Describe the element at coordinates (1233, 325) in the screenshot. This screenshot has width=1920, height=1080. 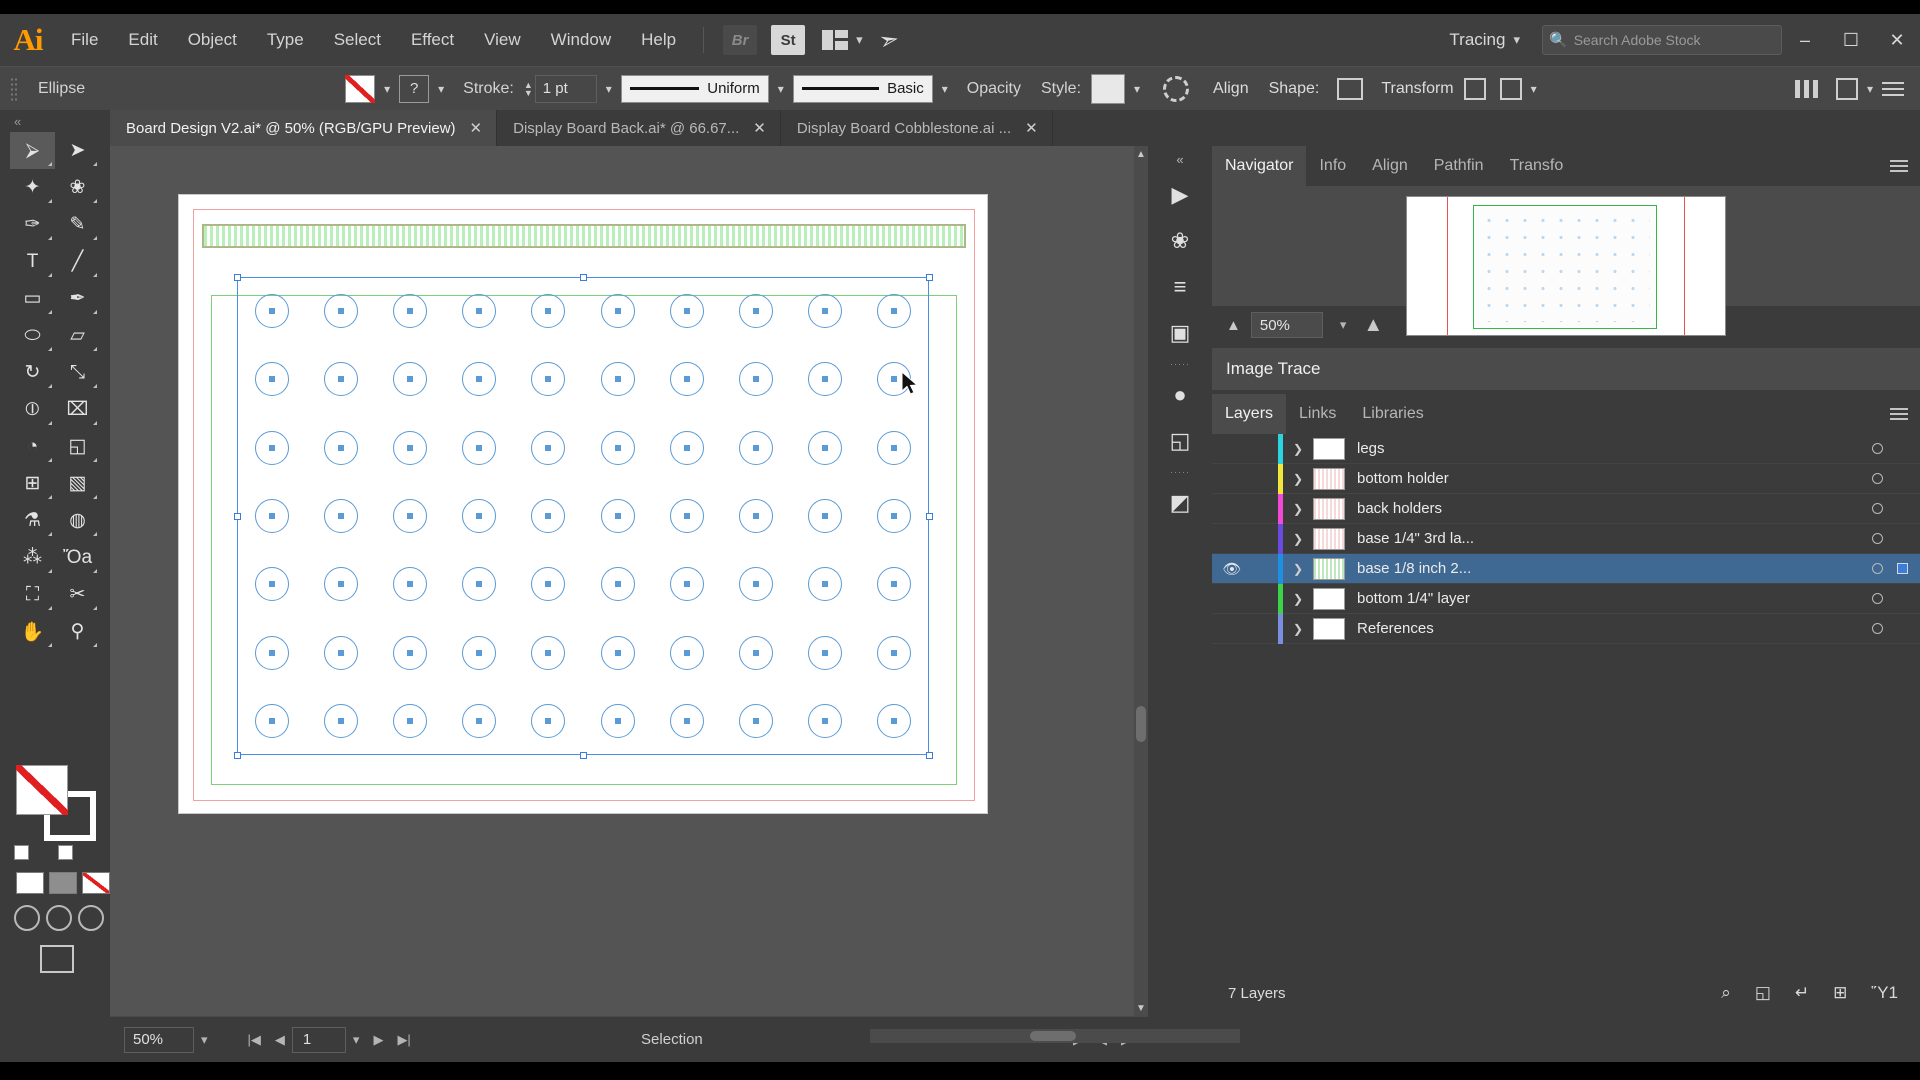
I see `zoom-out-icon: ▲` at that location.